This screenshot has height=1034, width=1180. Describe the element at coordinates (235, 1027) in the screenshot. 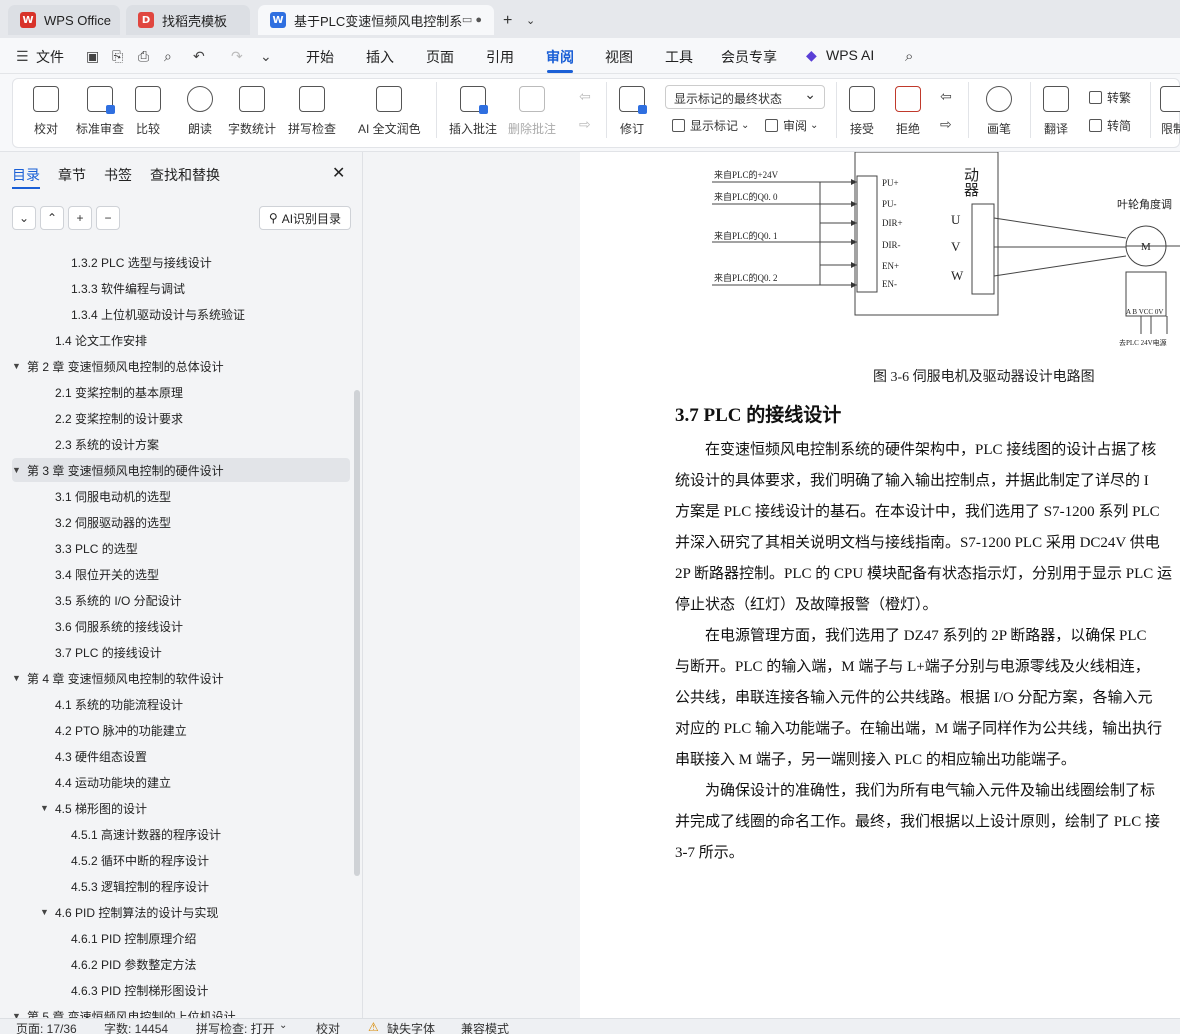

I see `spell-check-indicator: 拼写检查: 打开` at that location.